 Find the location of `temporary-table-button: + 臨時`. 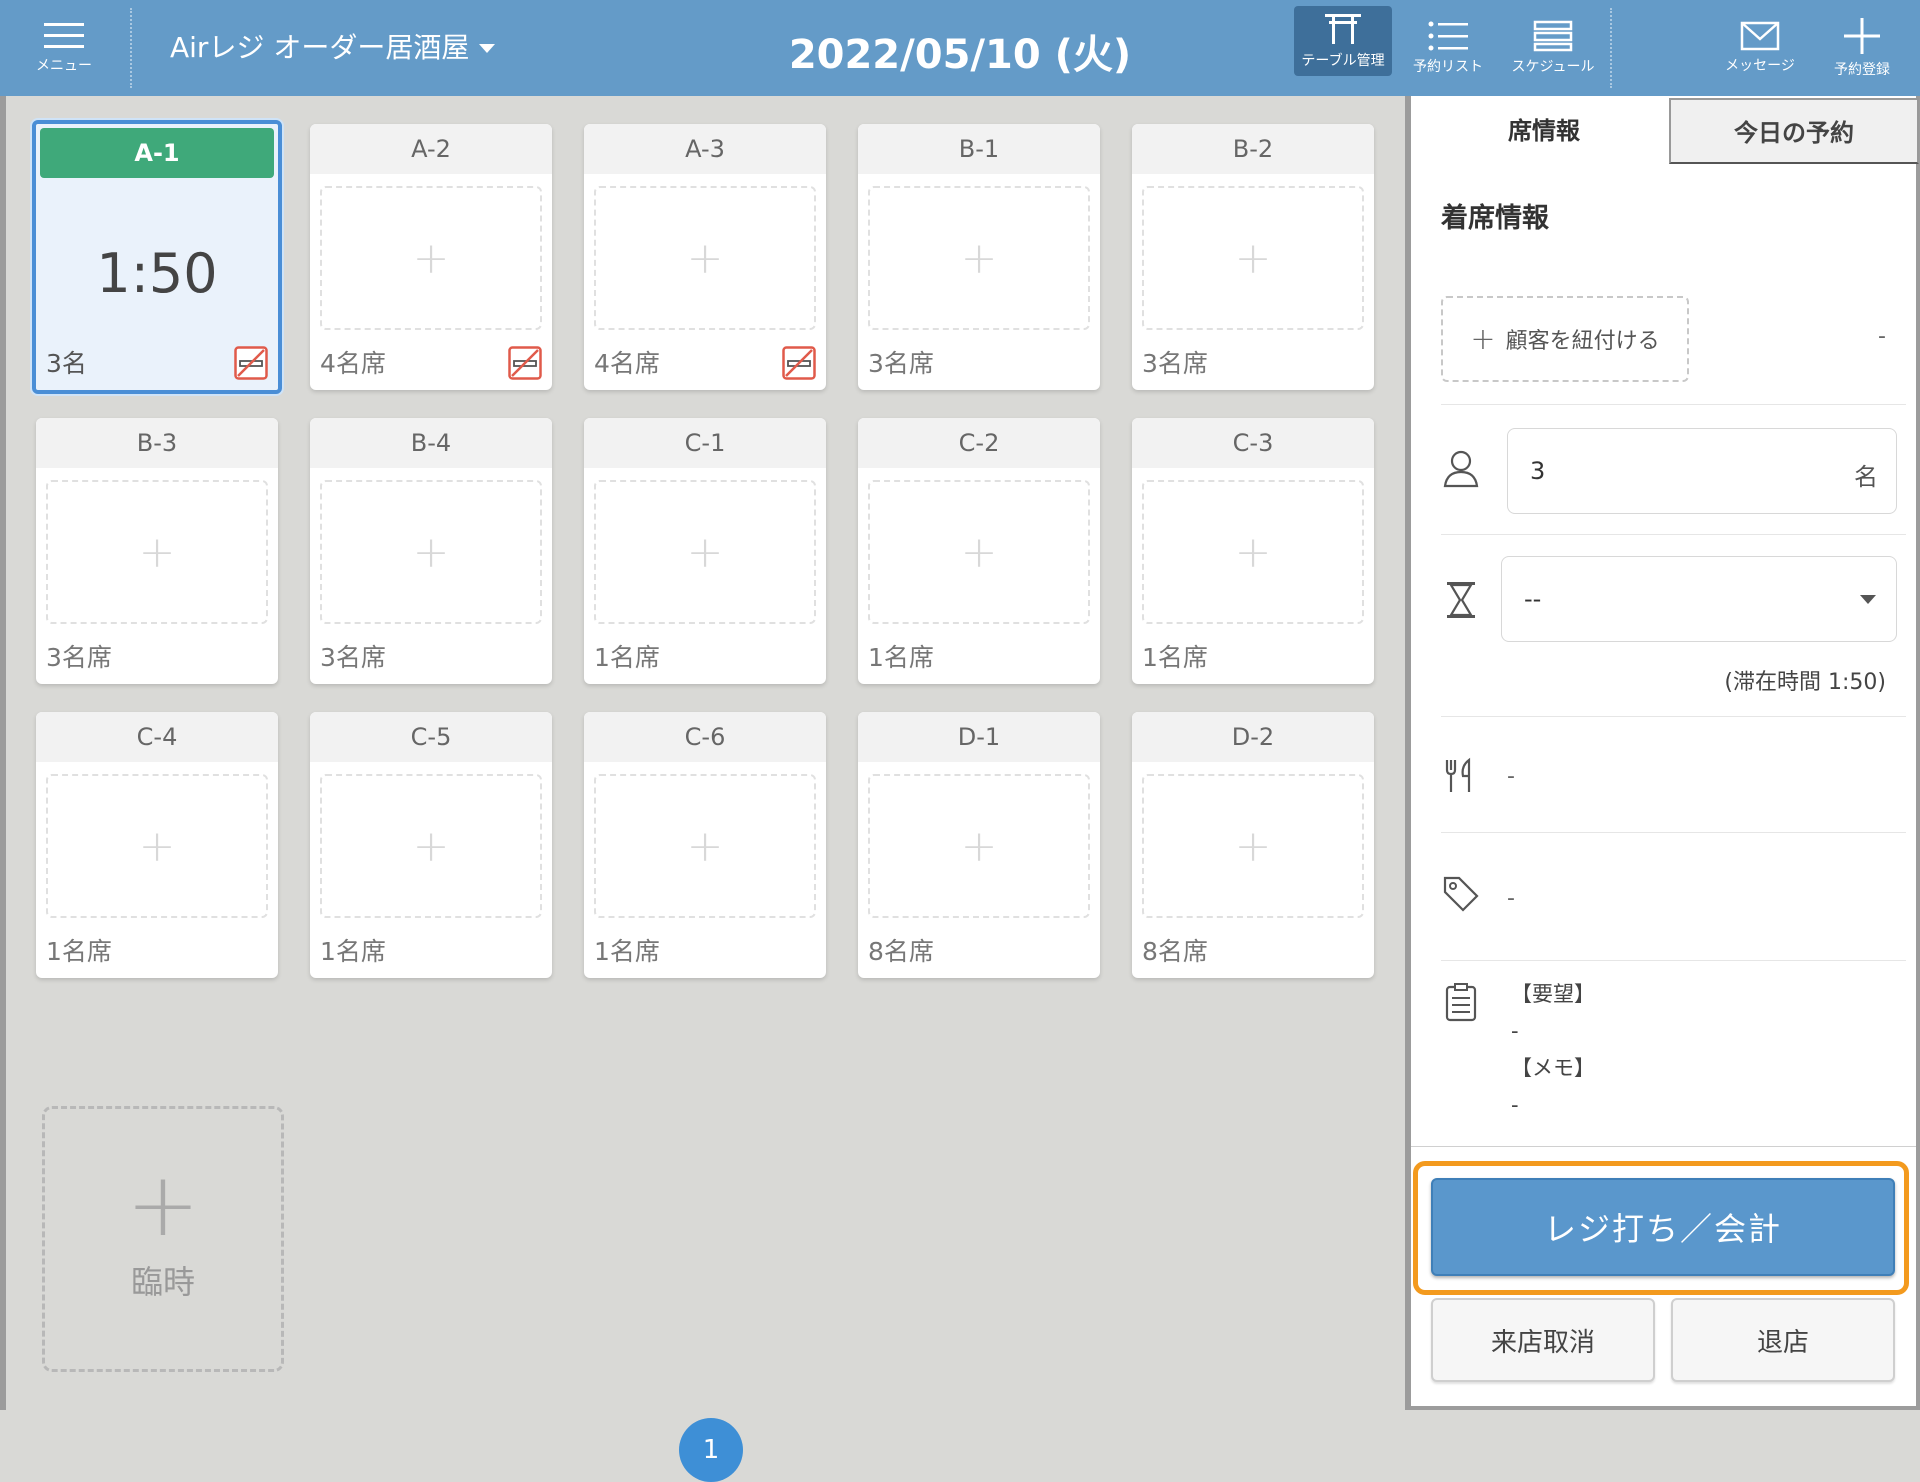

temporary-table-button: + 臨時 is located at coordinates (163, 1239).